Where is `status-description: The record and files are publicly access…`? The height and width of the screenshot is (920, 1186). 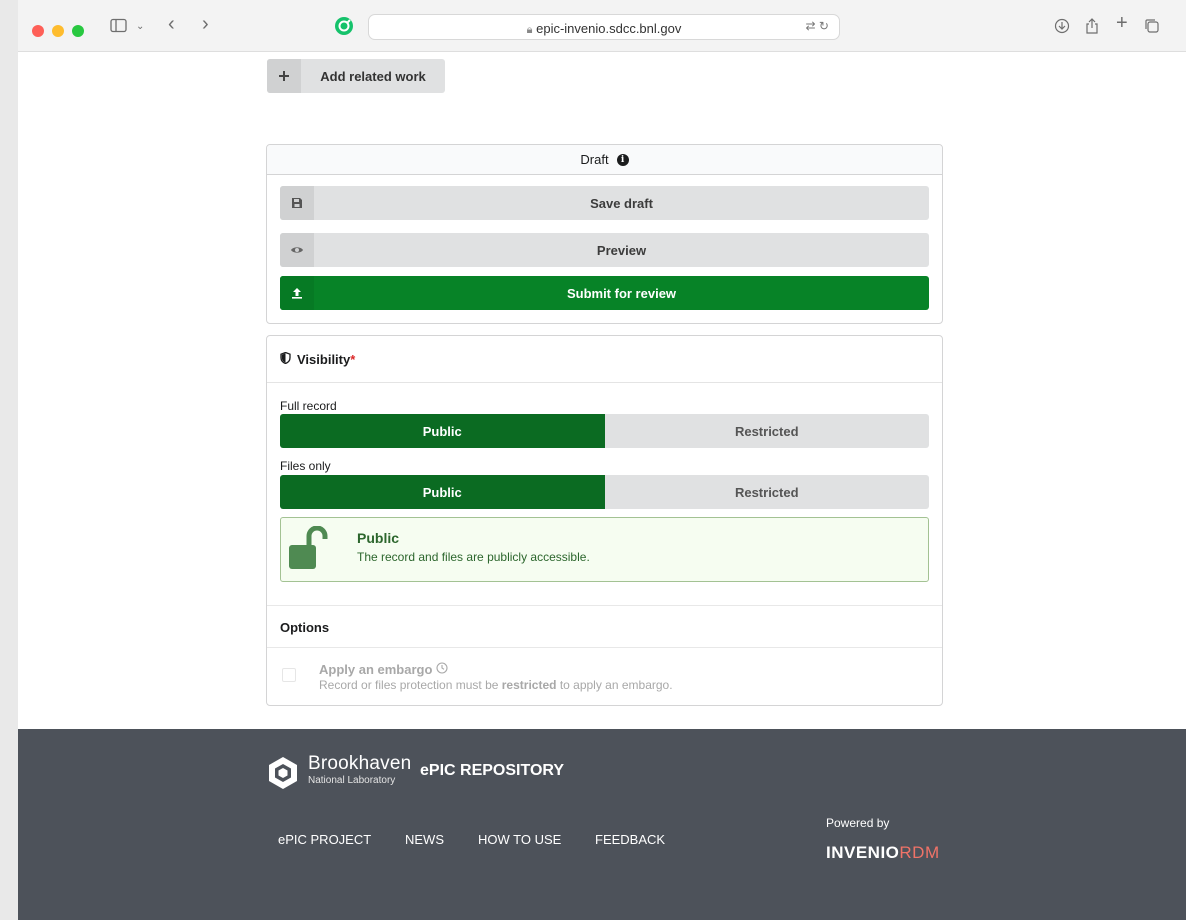
status-description: The record and files are publicly access… is located at coordinates (473, 557).